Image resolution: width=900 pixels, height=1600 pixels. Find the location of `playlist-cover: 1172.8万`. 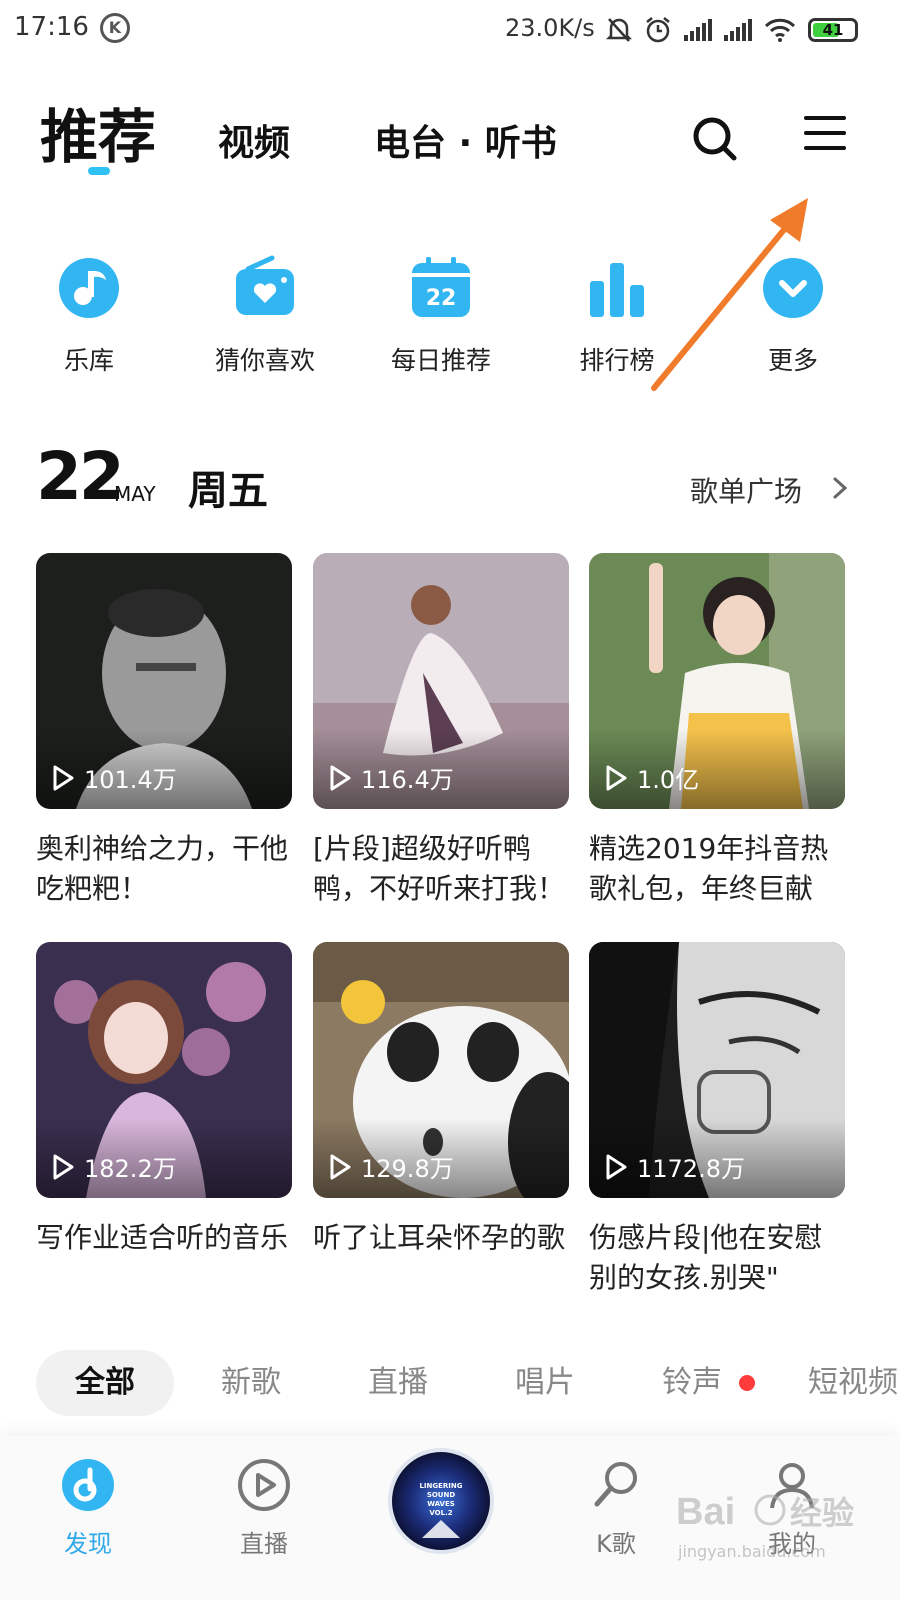

playlist-cover: 1172.8万 is located at coordinates (717, 1070).